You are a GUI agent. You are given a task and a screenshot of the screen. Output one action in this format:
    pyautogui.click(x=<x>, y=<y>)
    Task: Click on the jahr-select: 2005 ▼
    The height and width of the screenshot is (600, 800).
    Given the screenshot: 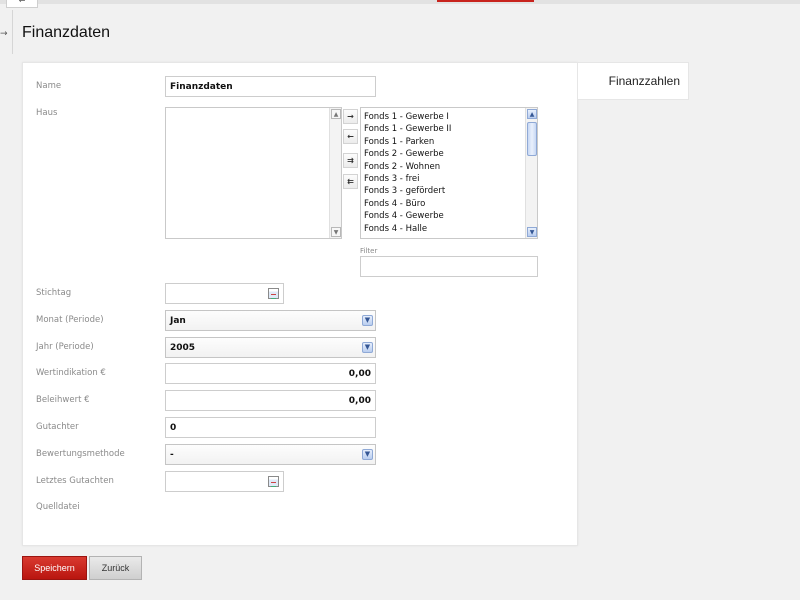 What is the action you would take?
    pyautogui.click(x=270, y=347)
    